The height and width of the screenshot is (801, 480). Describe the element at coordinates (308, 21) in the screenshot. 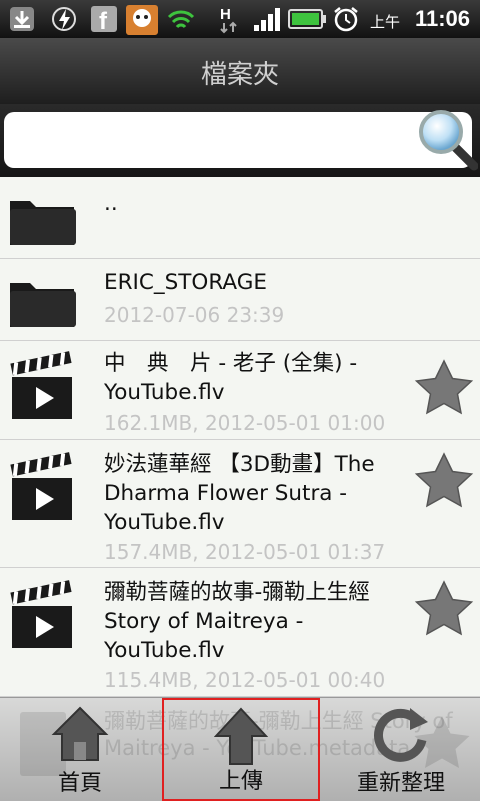

I see `battery-icon` at that location.